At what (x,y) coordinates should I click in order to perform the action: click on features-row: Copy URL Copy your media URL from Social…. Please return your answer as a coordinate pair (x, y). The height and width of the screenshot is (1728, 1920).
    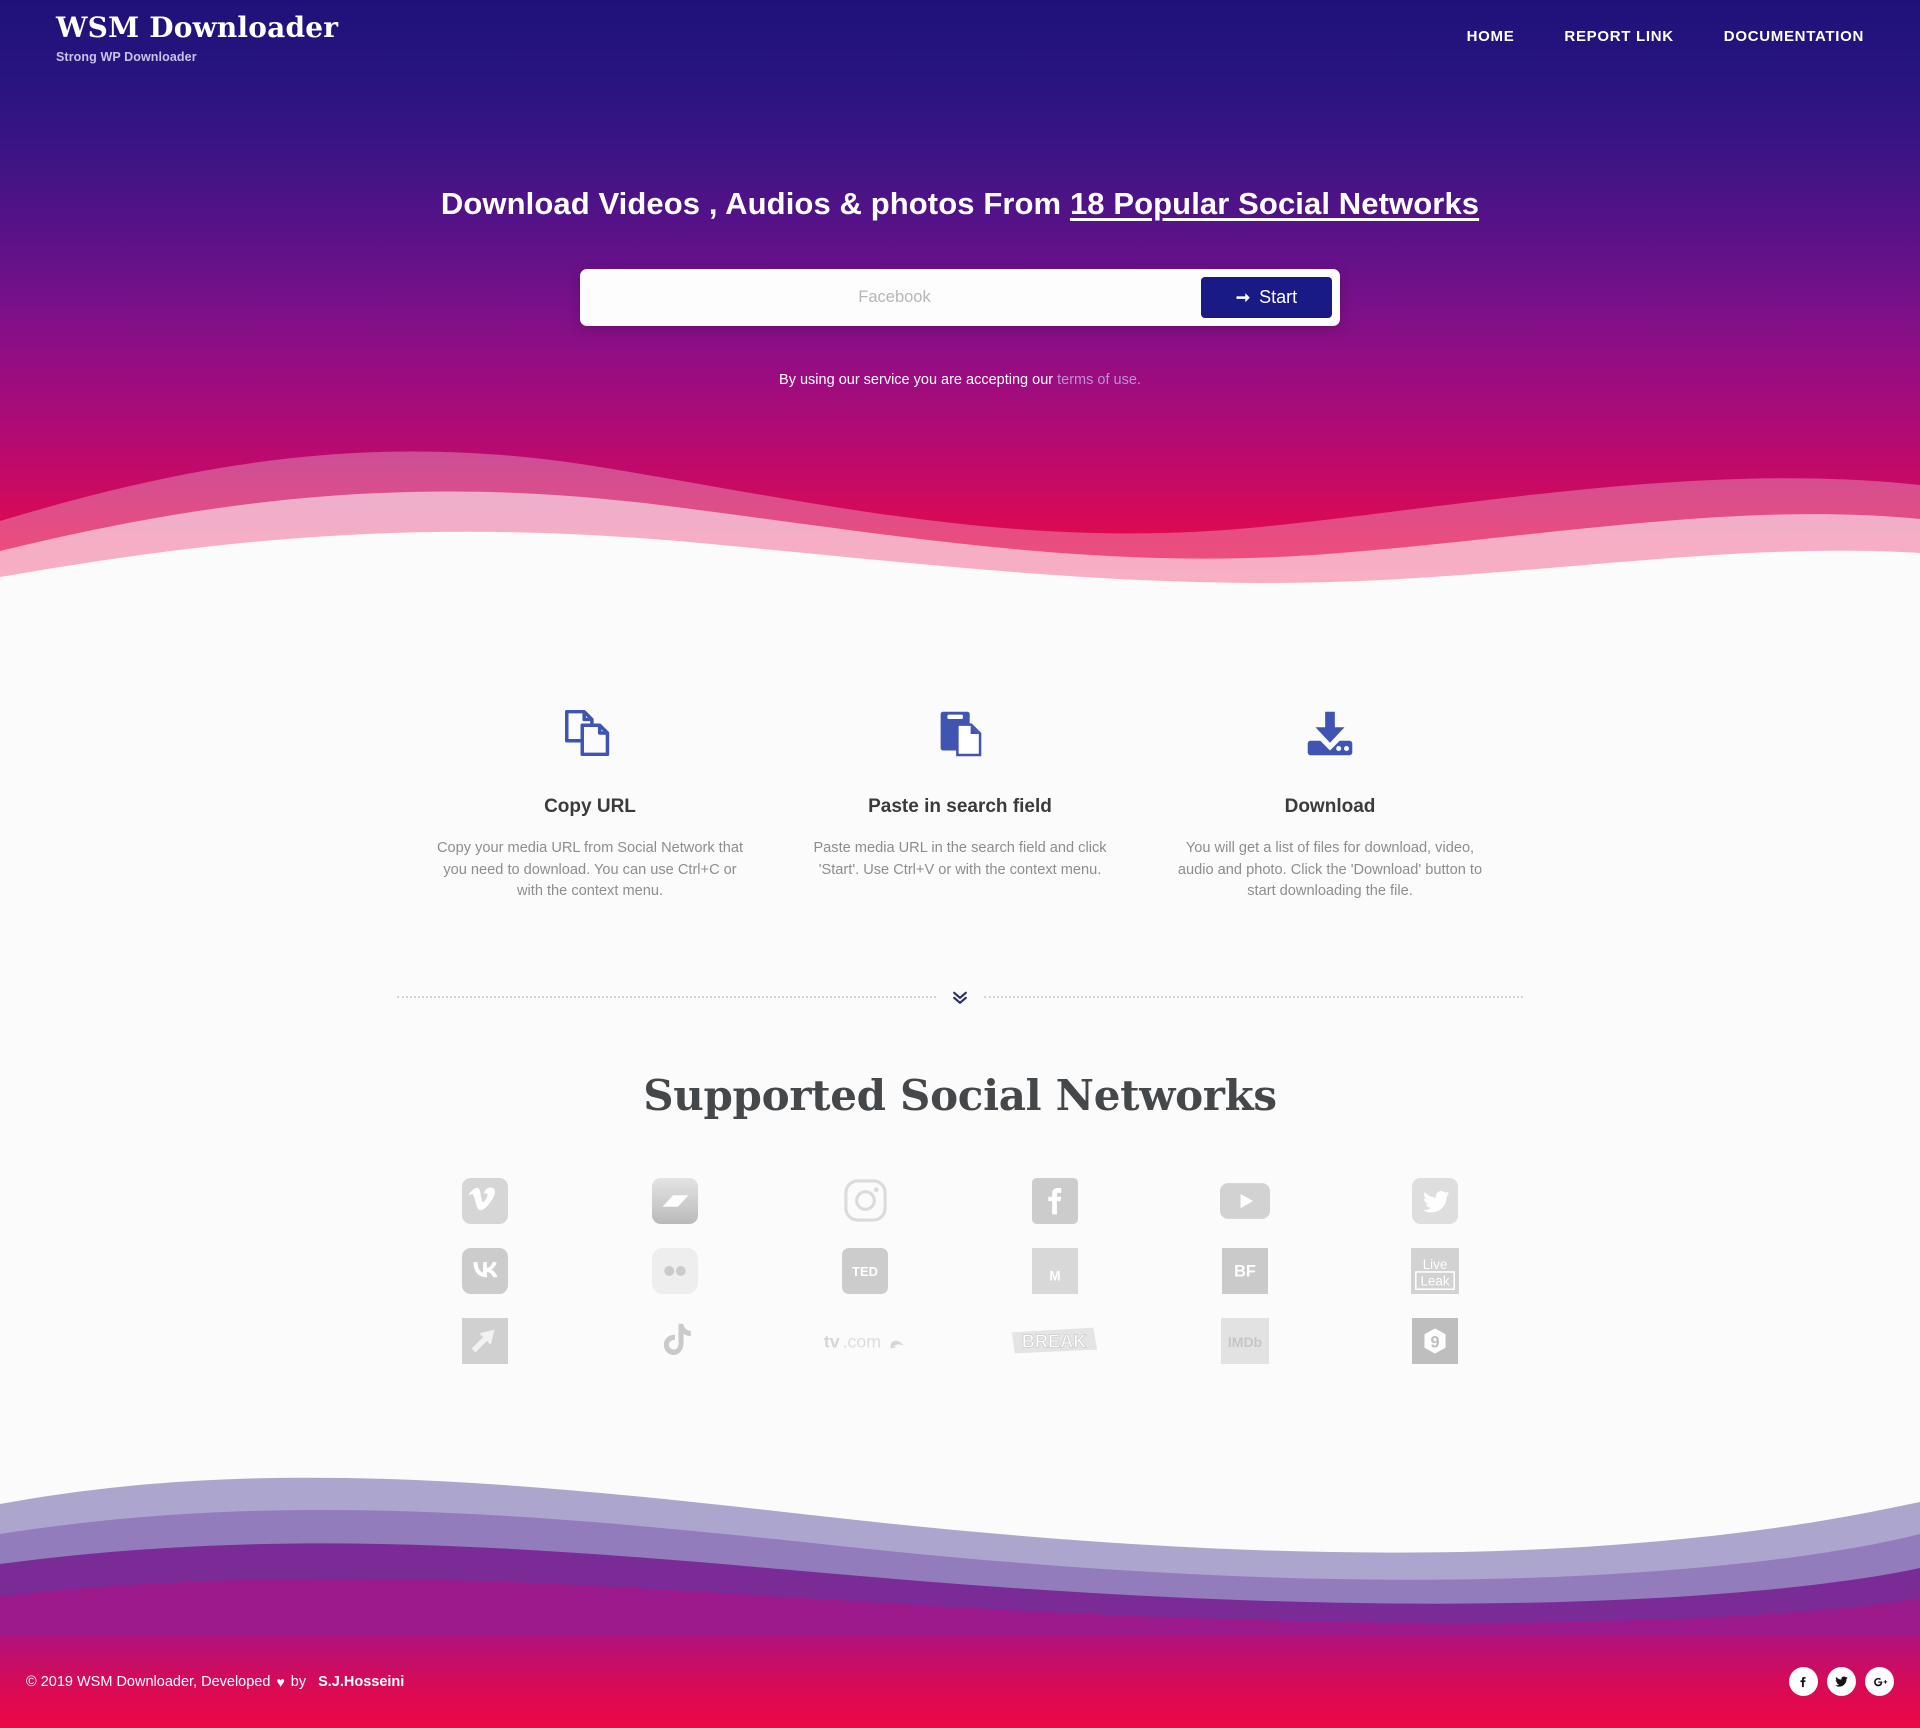
    Looking at the image, I should click on (960, 799).